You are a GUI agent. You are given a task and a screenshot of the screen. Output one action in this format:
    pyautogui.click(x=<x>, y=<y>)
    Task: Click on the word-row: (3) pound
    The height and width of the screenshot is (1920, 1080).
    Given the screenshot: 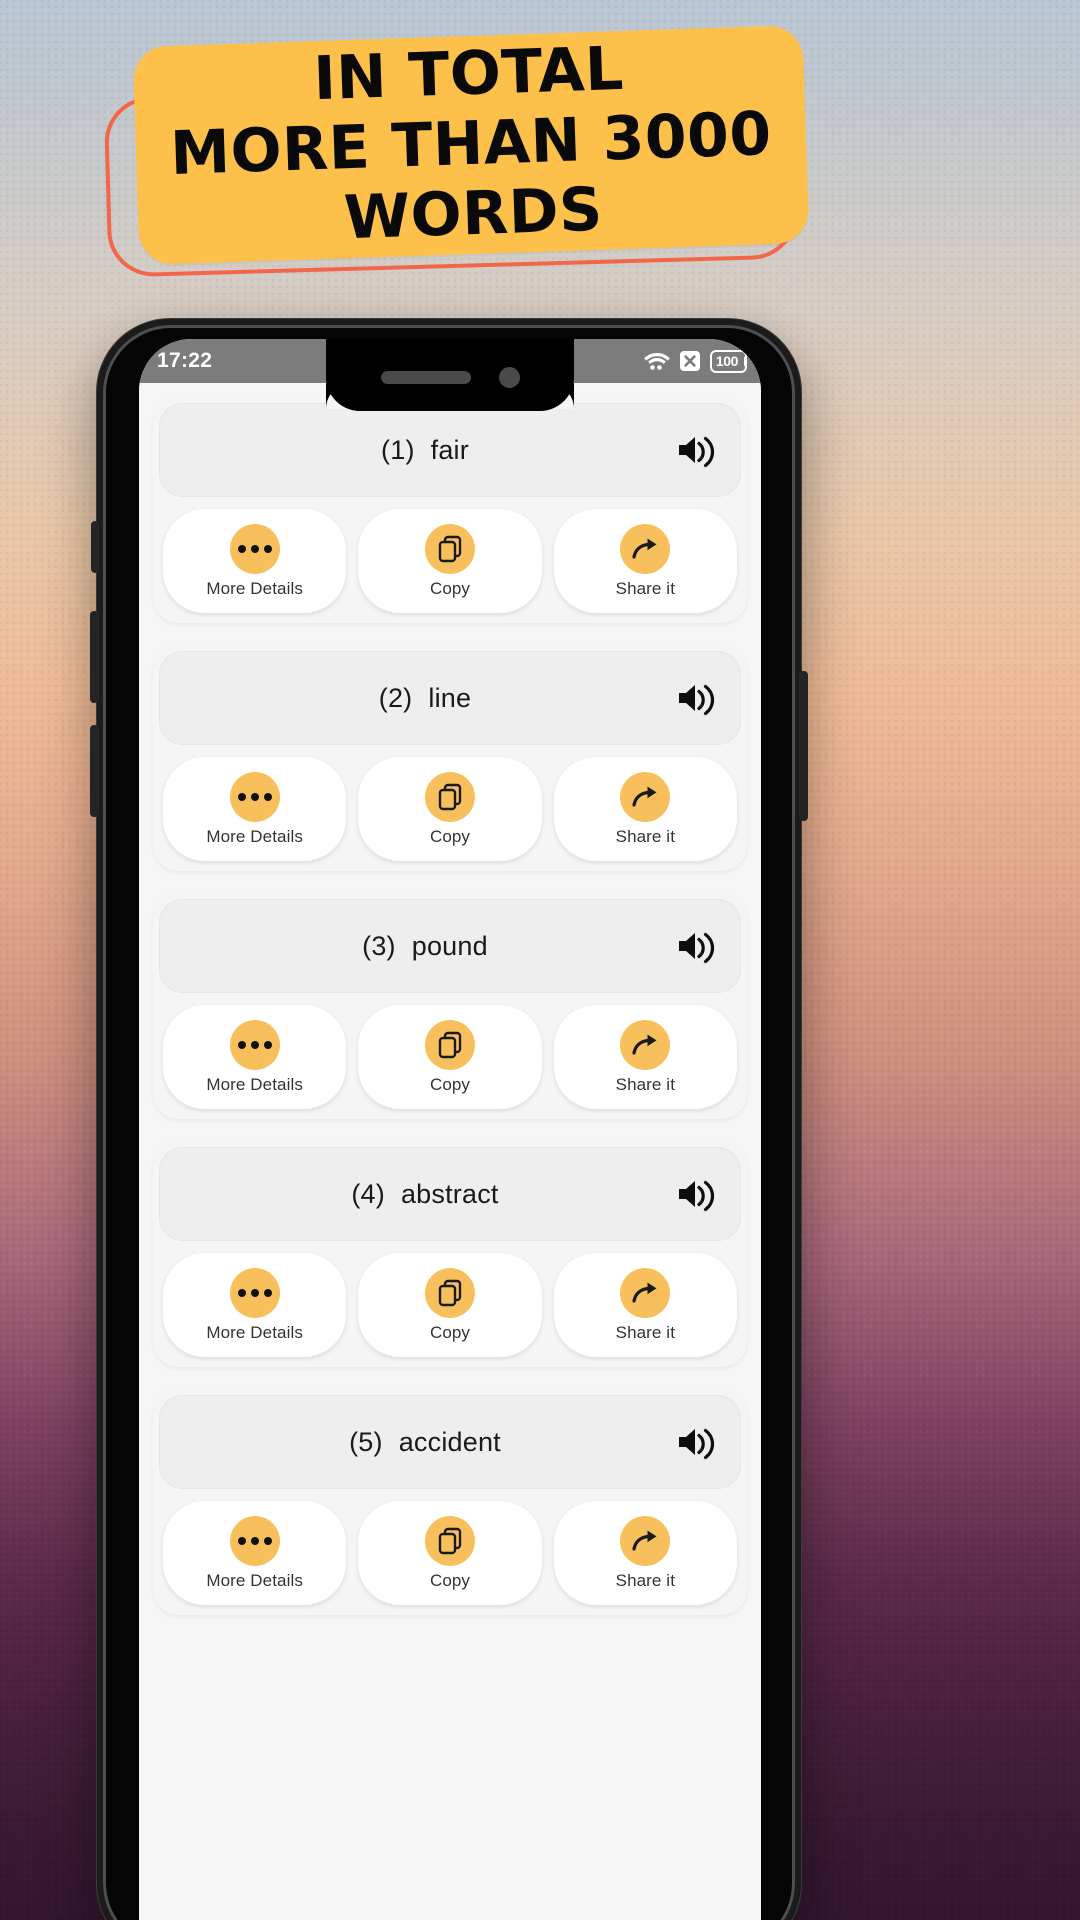 What is the action you would take?
    pyautogui.click(x=450, y=946)
    